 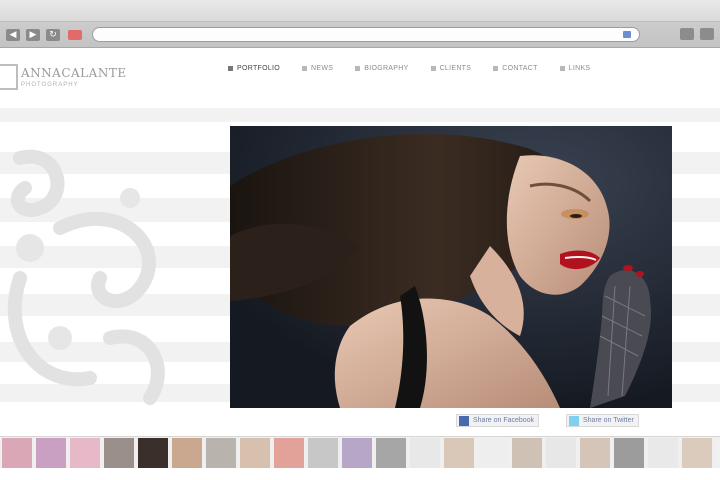 I want to click on logo-subtitle: PHOTOGRAPHY, so click(x=50, y=85).